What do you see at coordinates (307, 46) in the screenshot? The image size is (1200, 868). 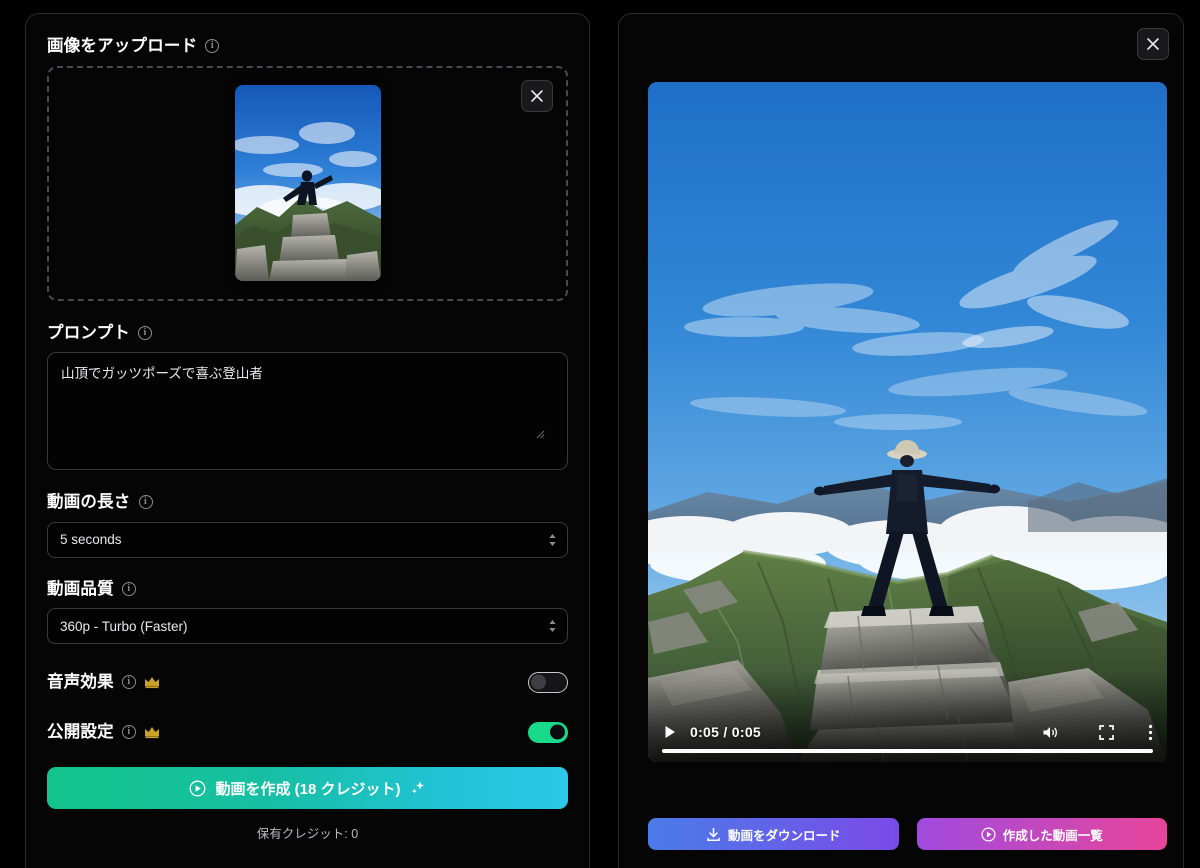 I see `upload-section-label: 画像をアップロード i` at bounding box center [307, 46].